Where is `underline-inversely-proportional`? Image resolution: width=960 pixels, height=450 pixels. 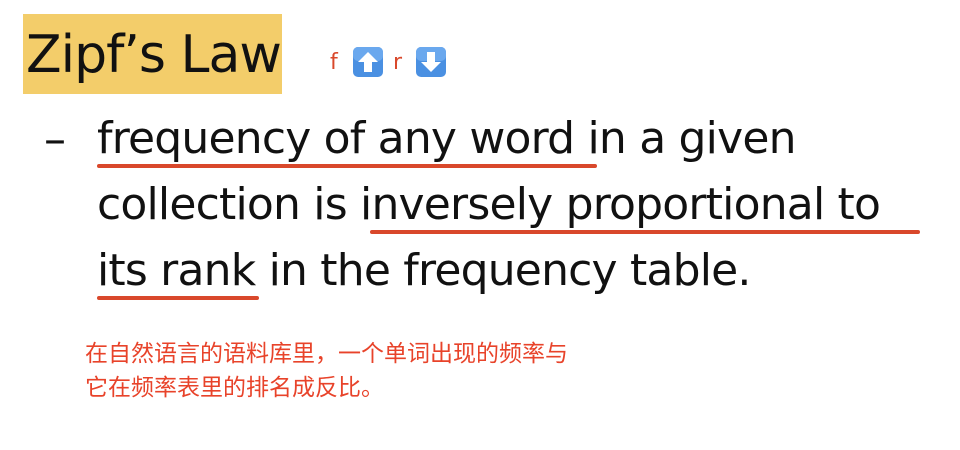
underline-inversely-proportional is located at coordinates (645, 232).